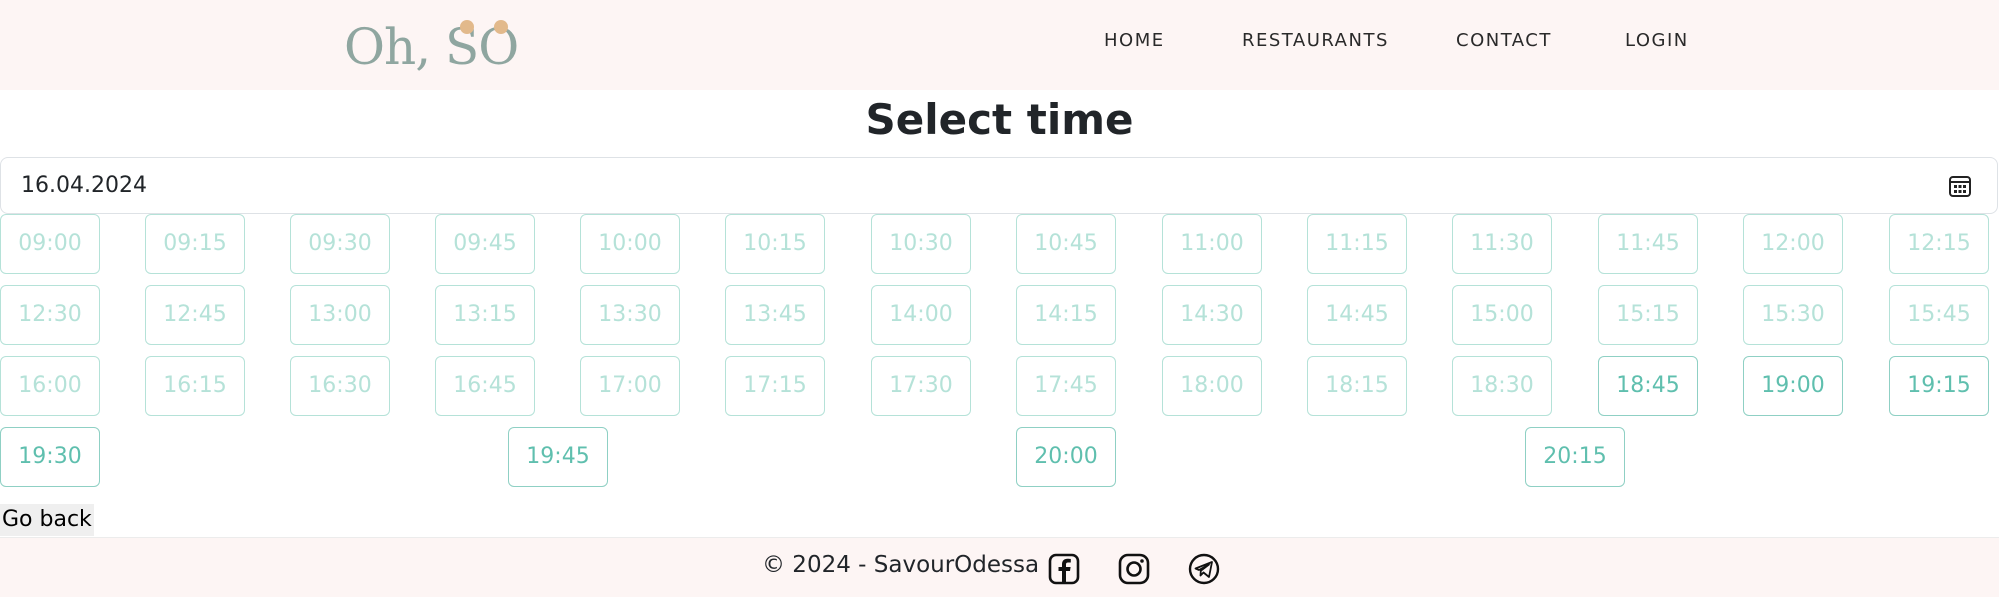 This screenshot has width=1999, height=597. What do you see at coordinates (1502, 244) in the screenshot?
I see `time-slot-disabled: 11:30` at bounding box center [1502, 244].